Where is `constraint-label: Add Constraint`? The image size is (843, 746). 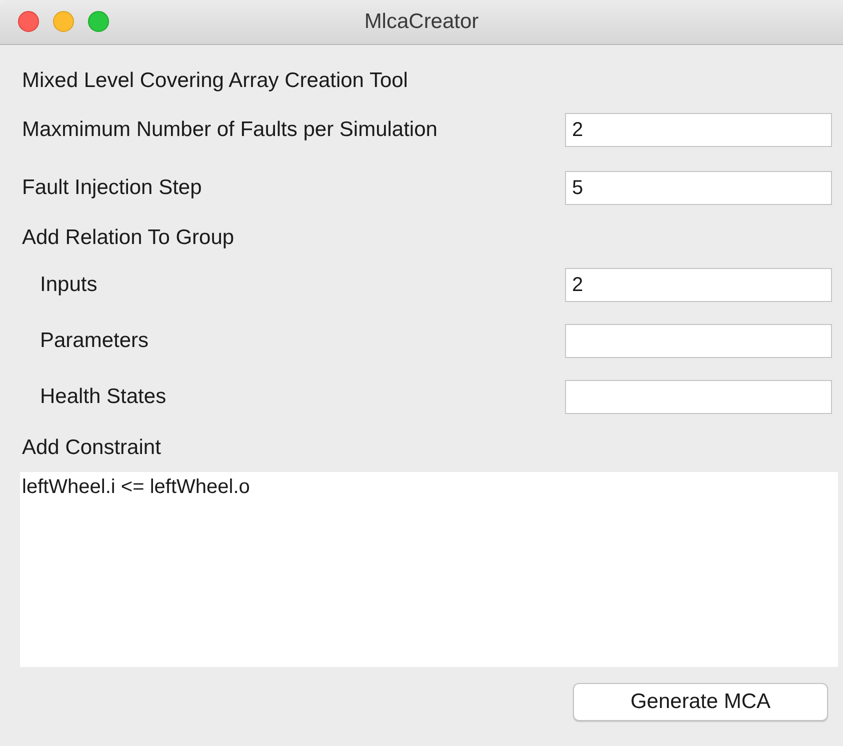 constraint-label: Add Constraint is located at coordinates (91, 448).